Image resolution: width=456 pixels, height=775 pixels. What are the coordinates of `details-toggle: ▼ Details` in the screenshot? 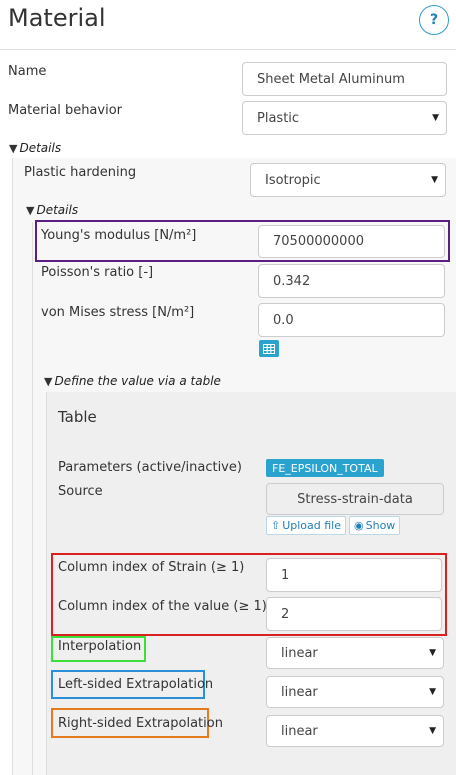 It's located at (35, 148).